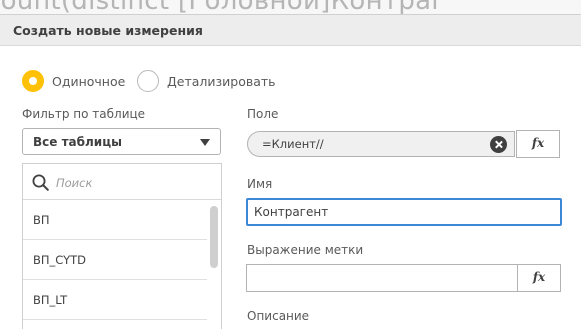 The image size is (581, 329). I want to click on label-expression-editor-button: fx, so click(539, 278).